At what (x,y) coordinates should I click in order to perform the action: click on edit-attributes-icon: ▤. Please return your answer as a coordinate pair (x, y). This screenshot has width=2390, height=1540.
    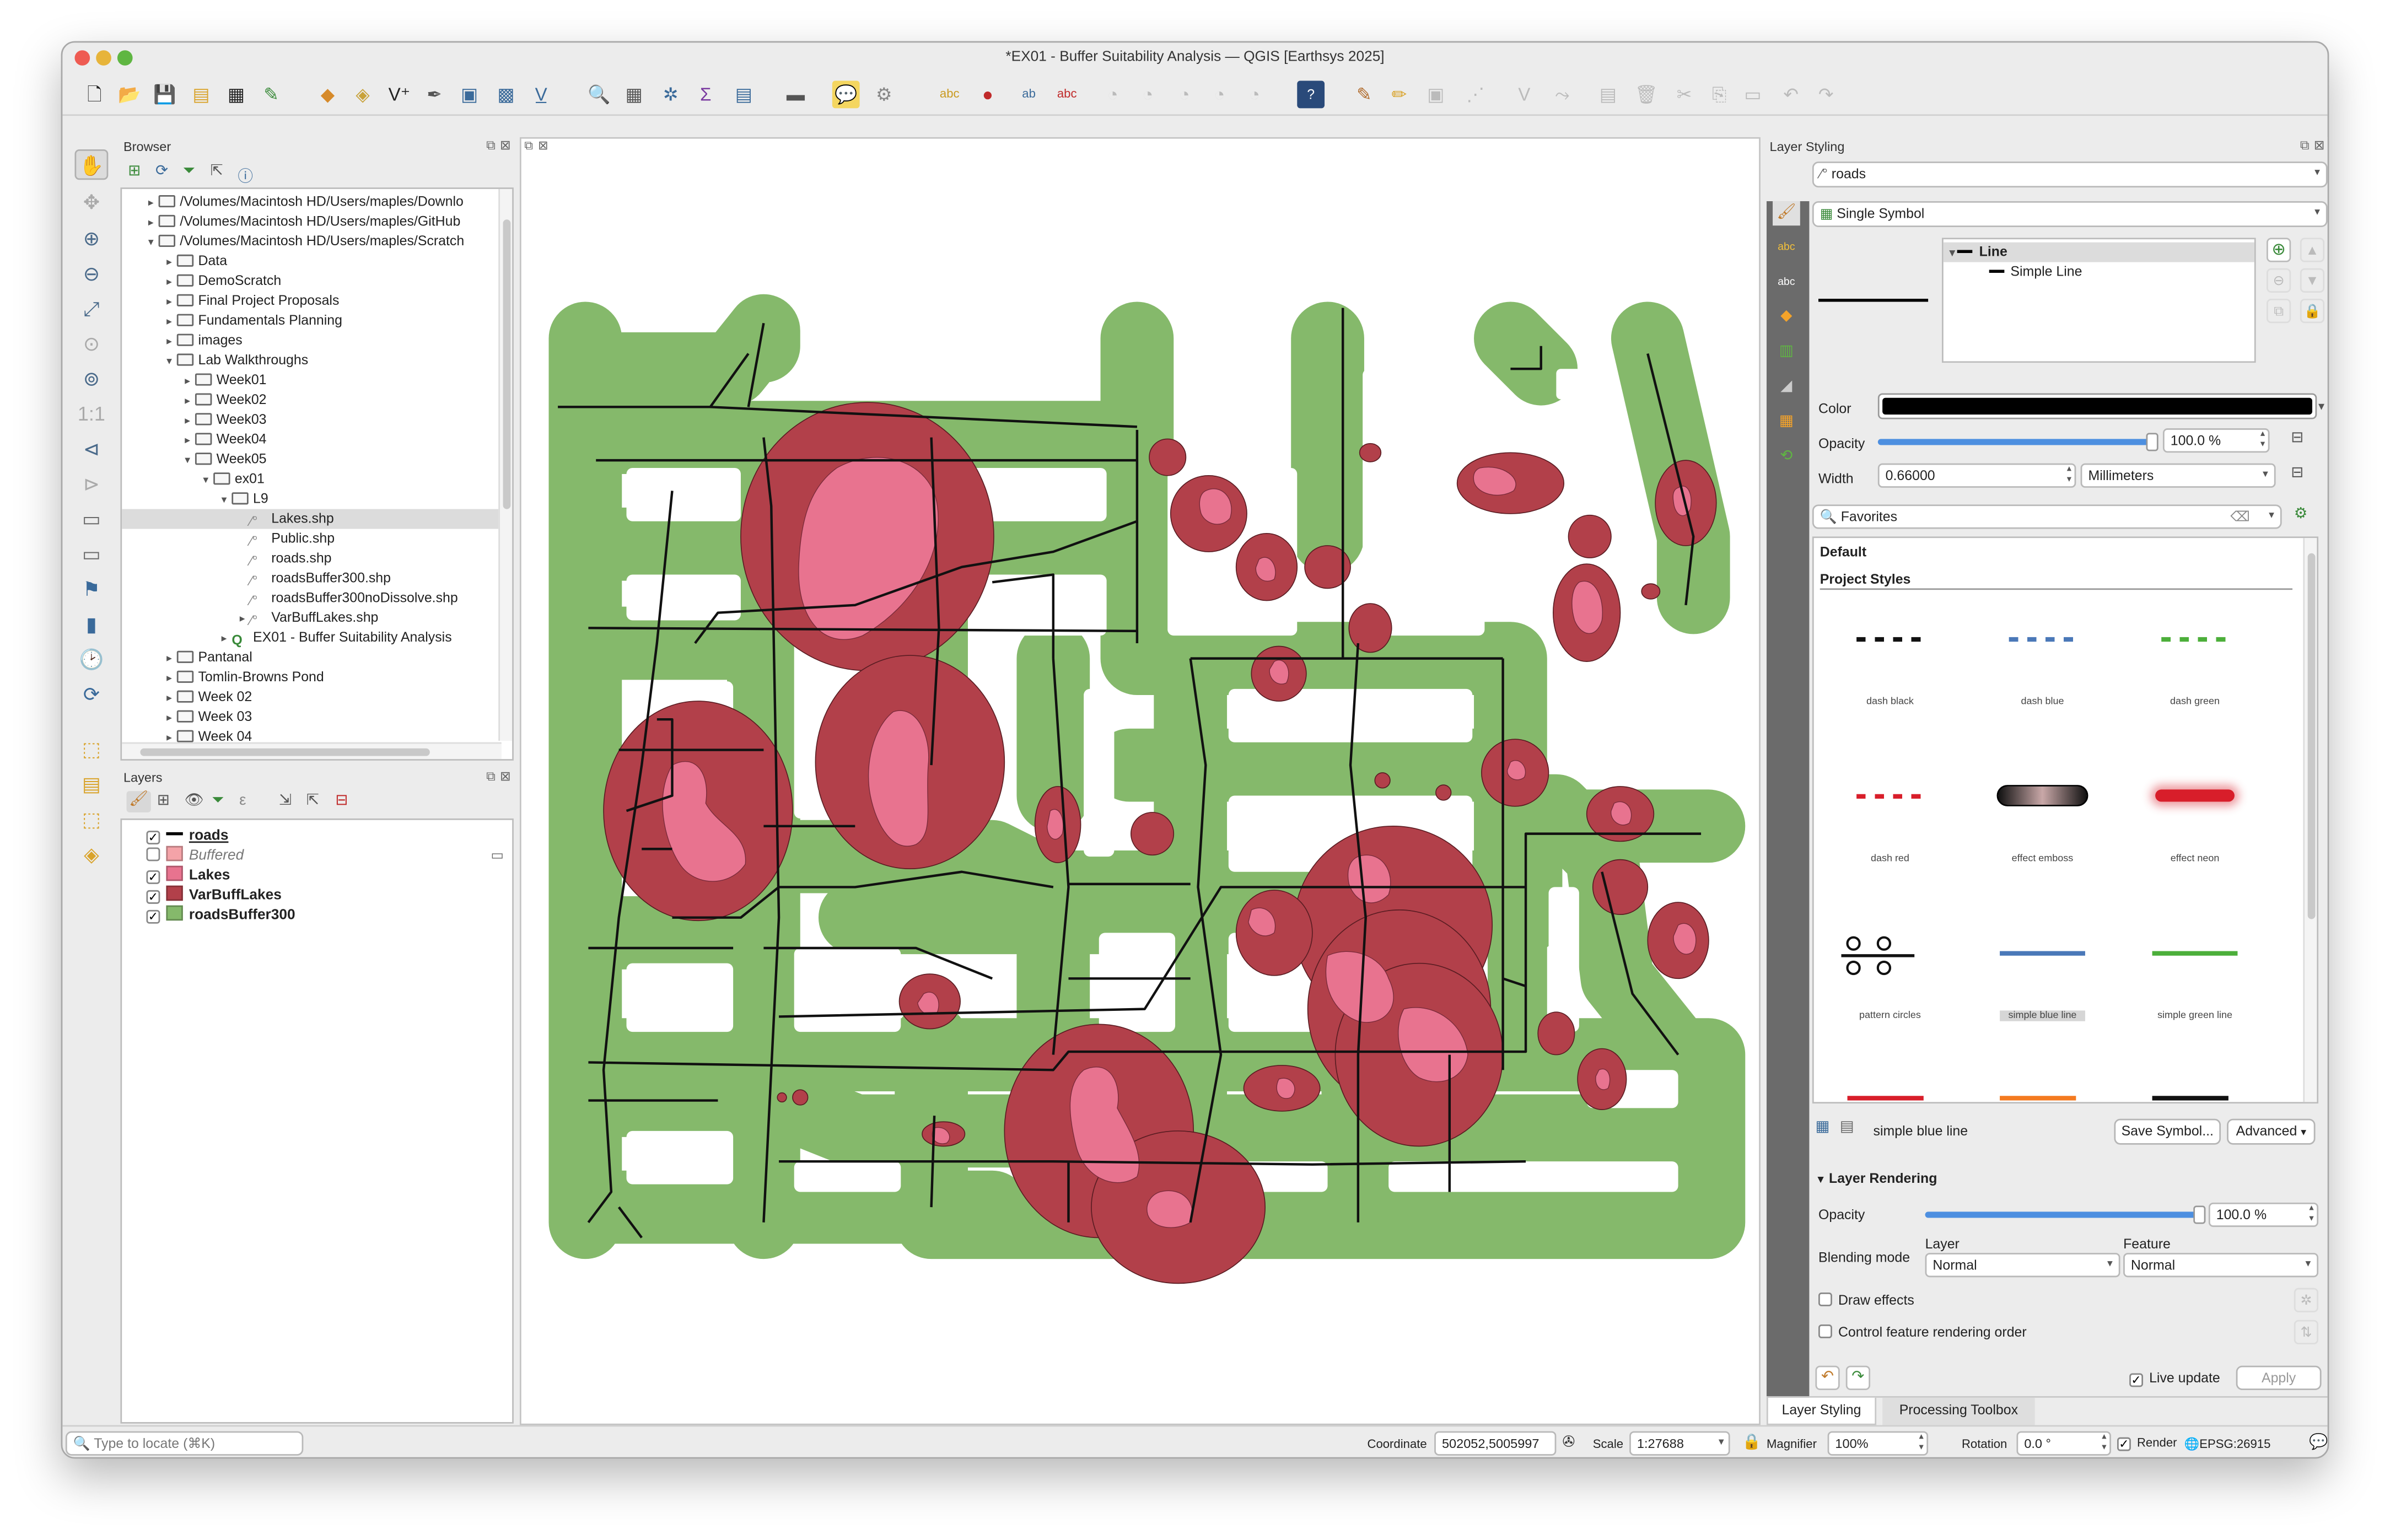
    Looking at the image, I should click on (1608, 95).